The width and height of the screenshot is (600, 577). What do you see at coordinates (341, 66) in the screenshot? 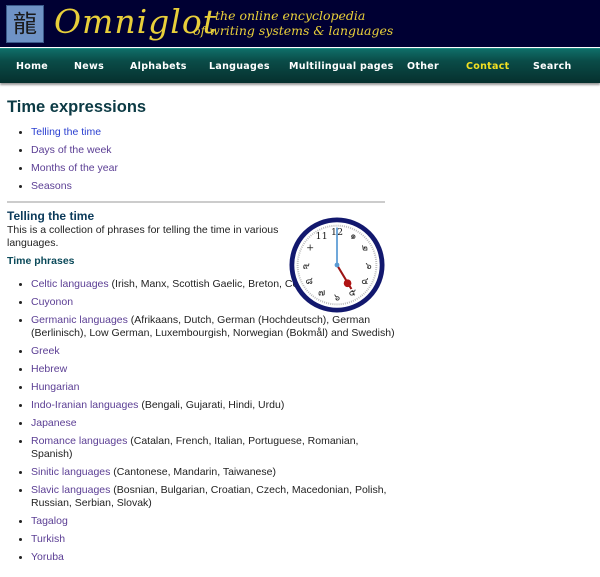
I see `nav-multilingual-pages: Multilingual pages` at bounding box center [341, 66].